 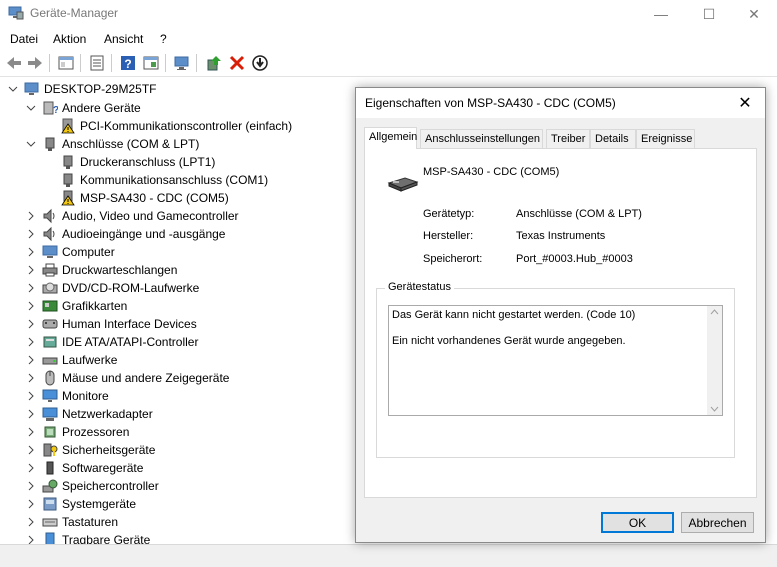 I want to click on tree-item-keyboards: Tastaturen, so click(x=72, y=522).